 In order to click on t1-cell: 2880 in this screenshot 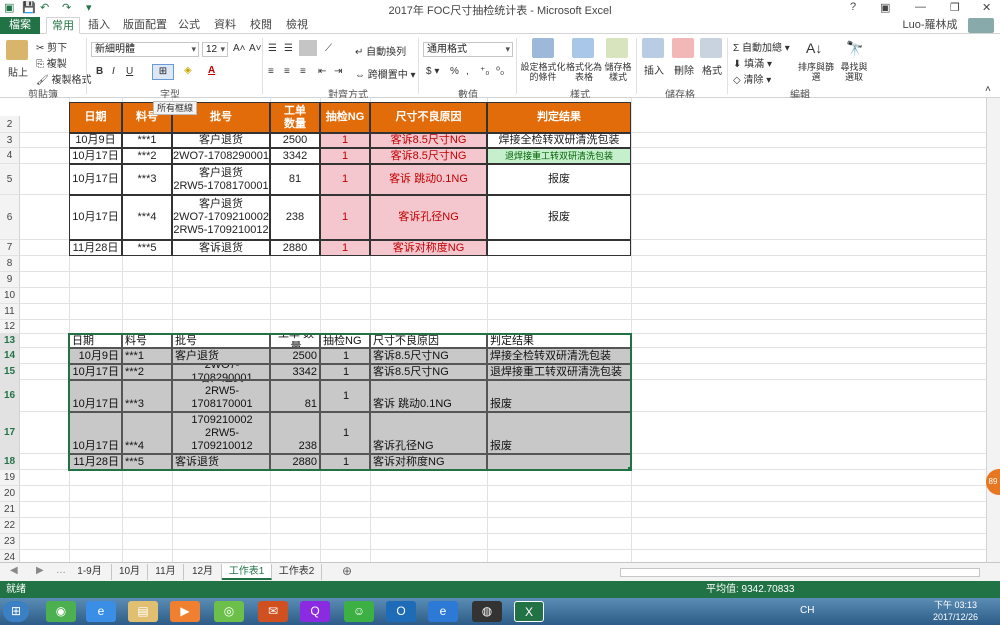, I will do `click(295, 248)`.